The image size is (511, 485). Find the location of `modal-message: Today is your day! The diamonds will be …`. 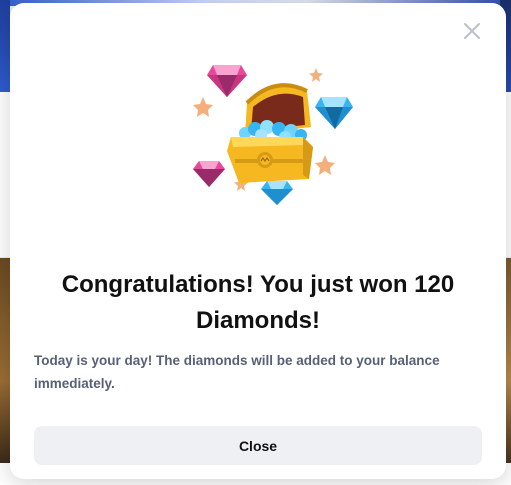

modal-message: Today is your day! The diamonds will be … is located at coordinates (237, 372).